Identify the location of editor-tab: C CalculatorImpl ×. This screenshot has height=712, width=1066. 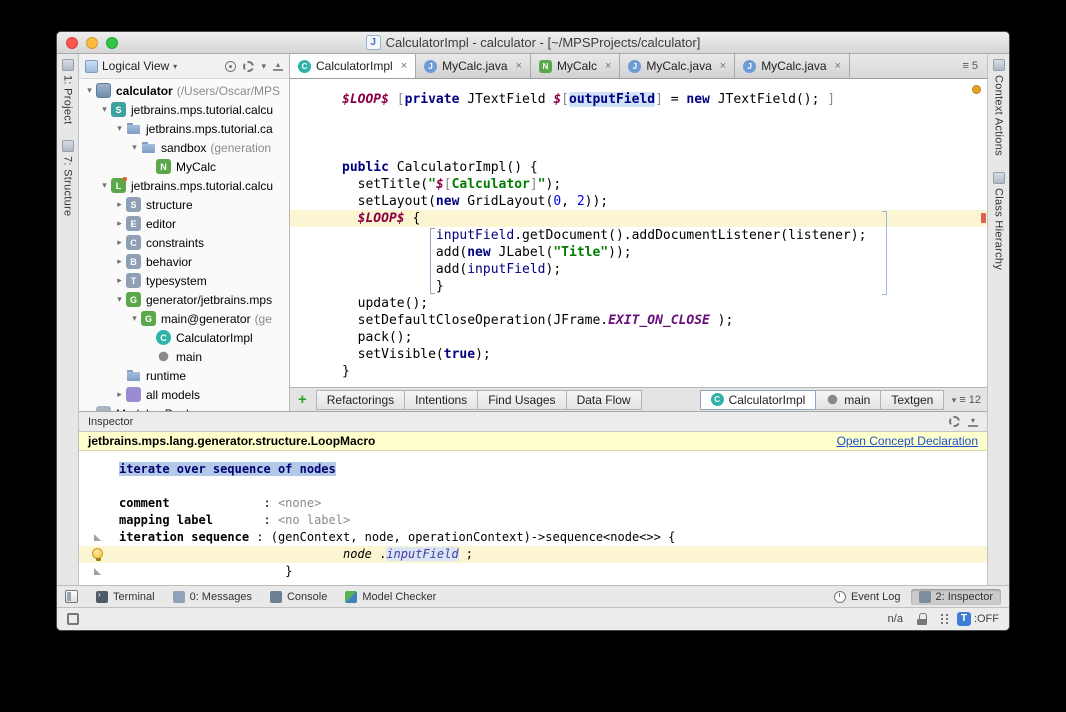
(353, 66).